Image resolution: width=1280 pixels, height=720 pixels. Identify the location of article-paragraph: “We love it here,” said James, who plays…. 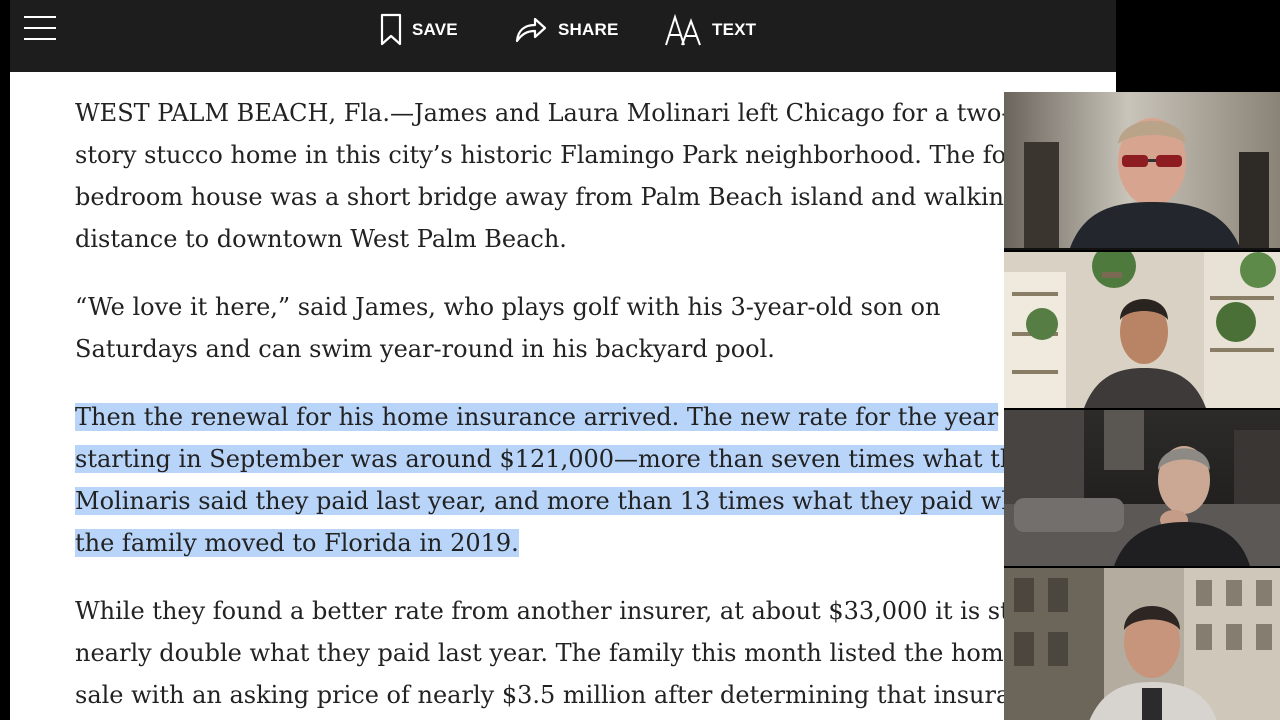
(595, 328).